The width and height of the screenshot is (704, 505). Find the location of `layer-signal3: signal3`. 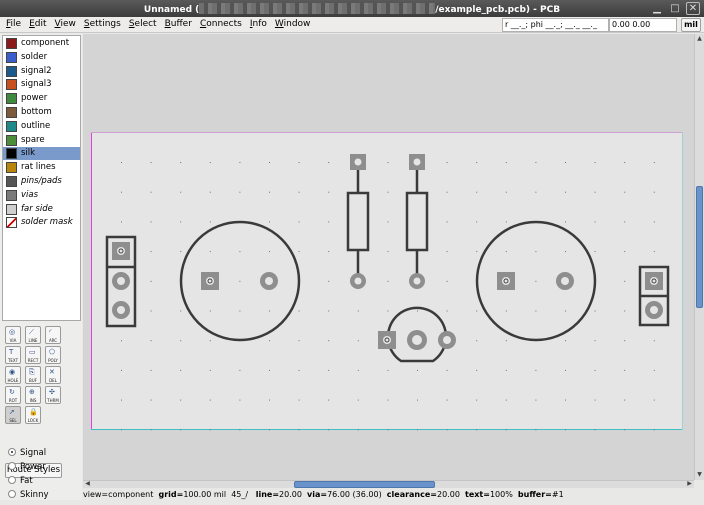

layer-signal3: signal3 is located at coordinates (41, 84).